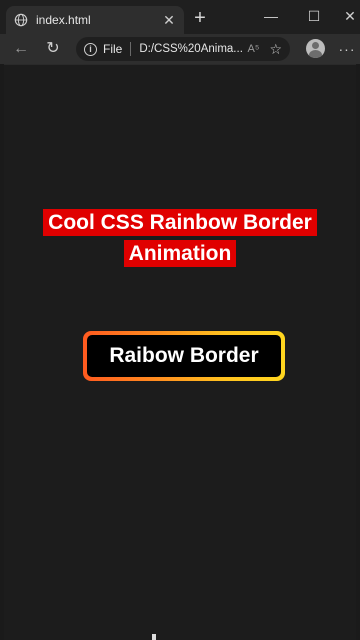 This screenshot has height=640, width=360. What do you see at coordinates (113, 49) in the screenshot?
I see `file-label: File` at bounding box center [113, 49].